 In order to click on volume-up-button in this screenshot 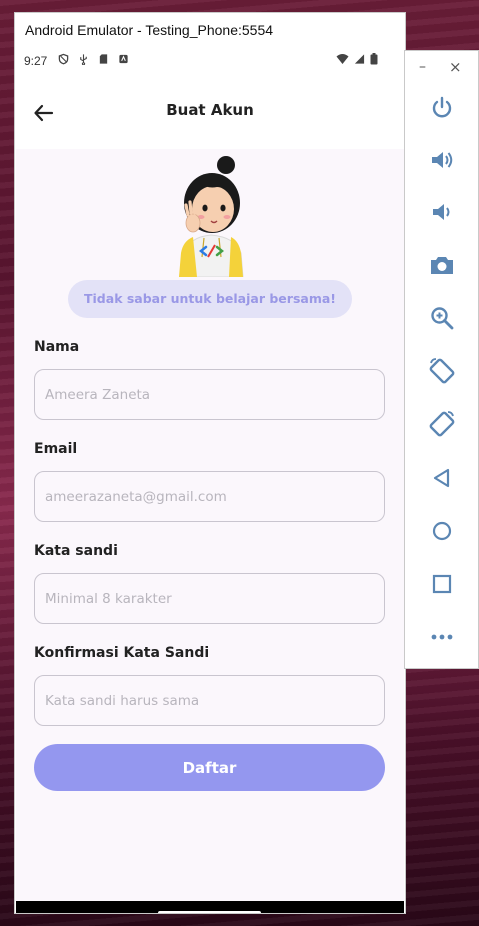, I will do `click(442, 160)`.